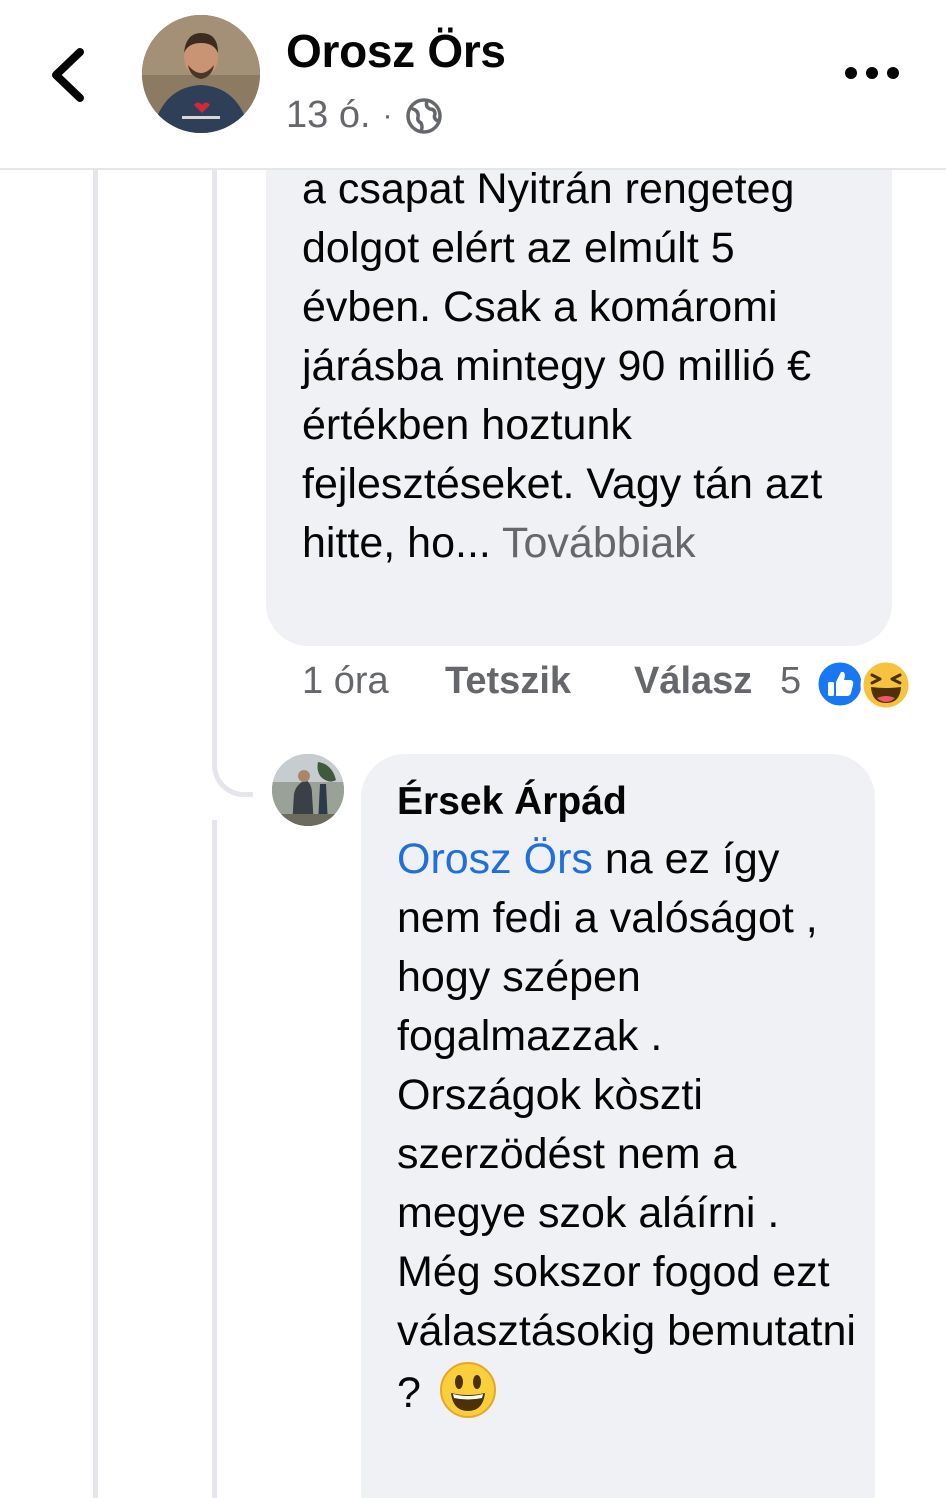 Image resolution: width=946 pixels, height=1498 pixels. I want to click on thread-line, so click(95, 833).